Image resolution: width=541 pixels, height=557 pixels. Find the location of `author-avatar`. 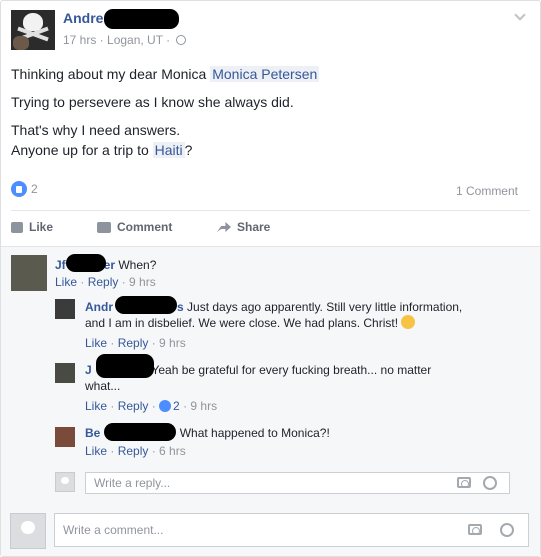

author-avatar is located at coordinates (33, 30).